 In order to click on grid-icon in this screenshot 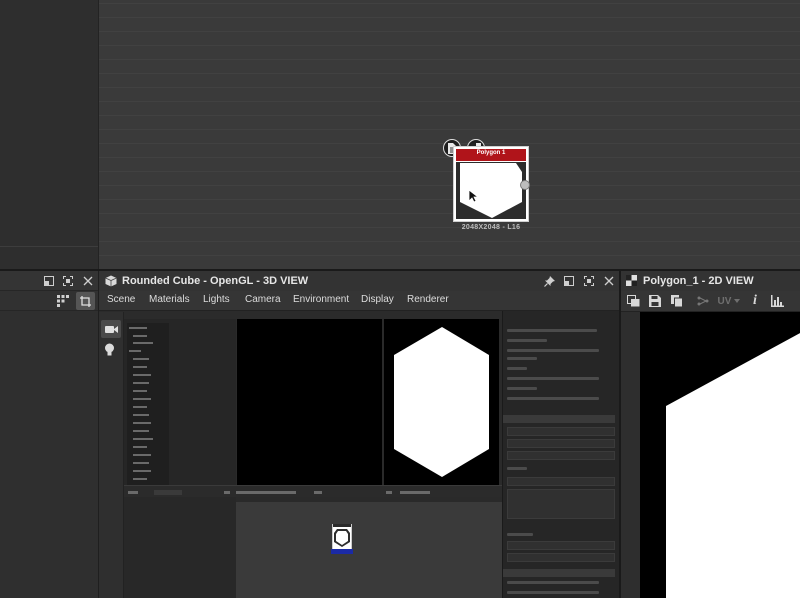, I will do `click(63, 301)`.